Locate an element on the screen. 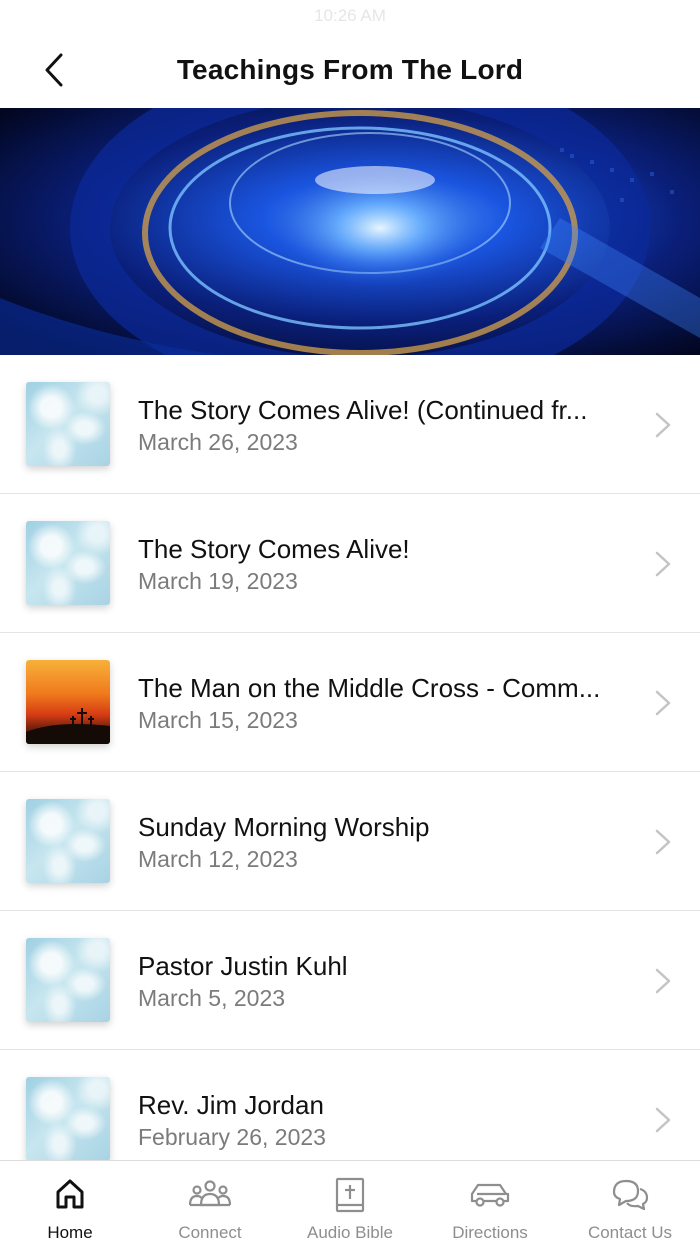 The image size is (700, 1245). tab-directions: Directions is located at coordinates (490, 1203).